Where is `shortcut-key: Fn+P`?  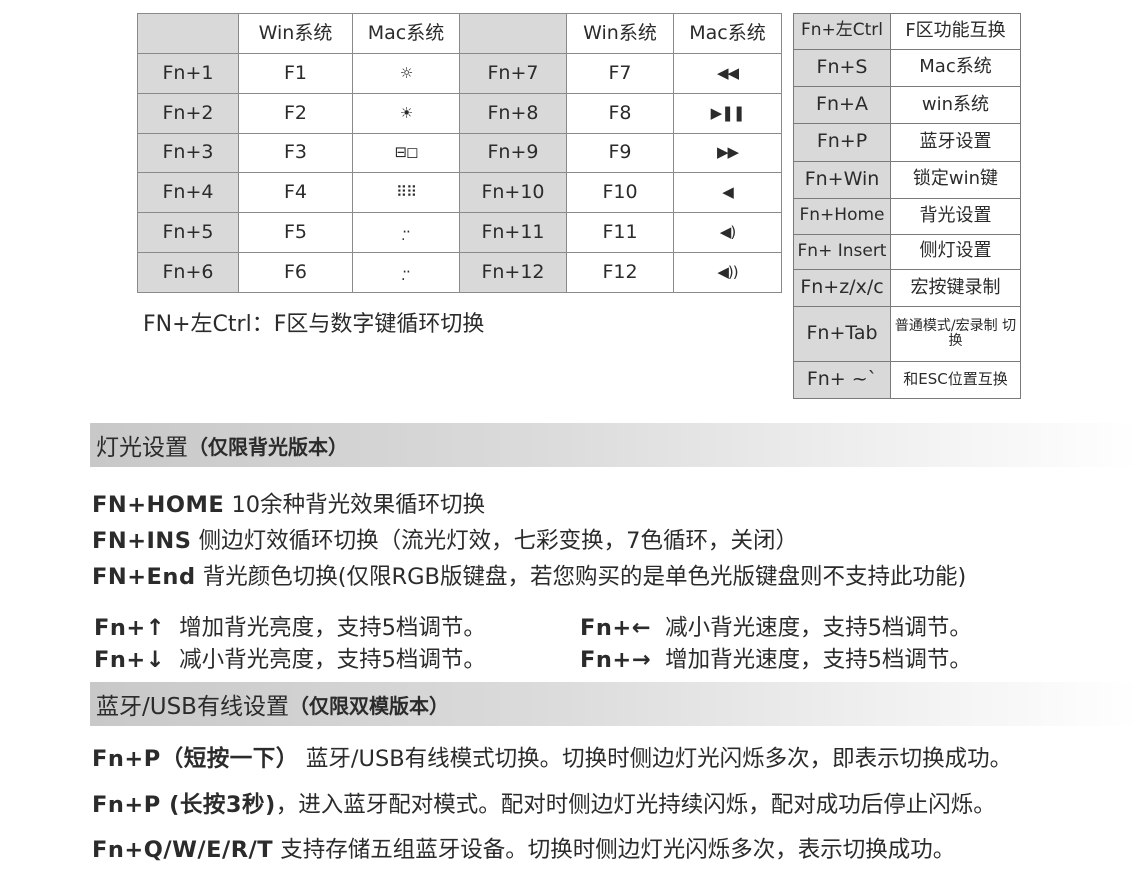 shortcut-key: Fn+P is located at coordinates (842, 142).